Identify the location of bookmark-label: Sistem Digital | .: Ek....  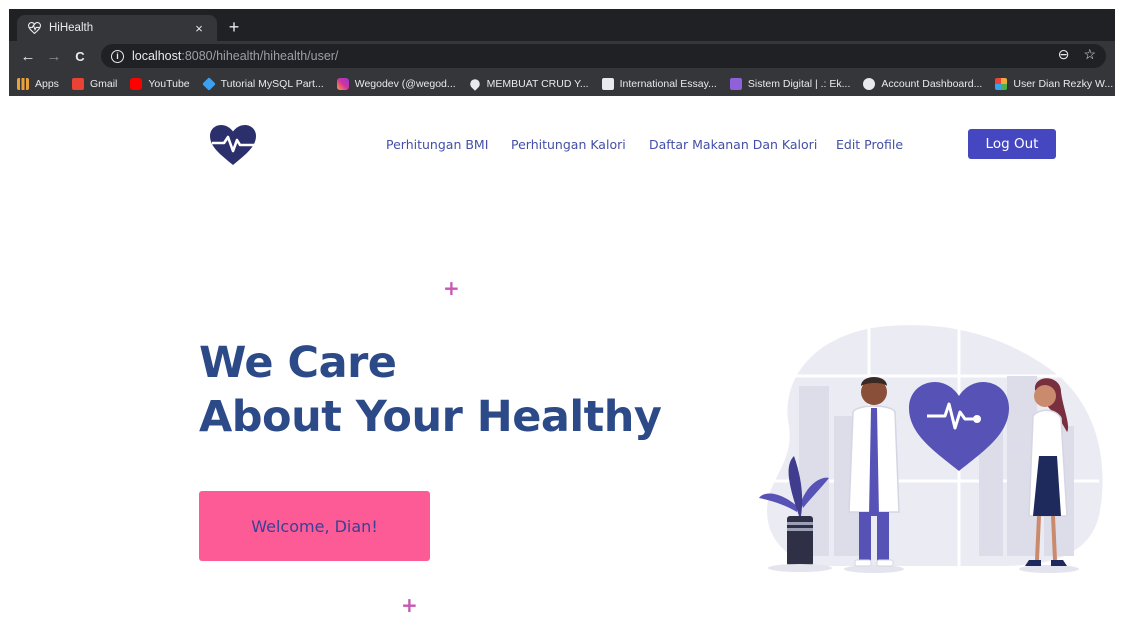
(799, 83).